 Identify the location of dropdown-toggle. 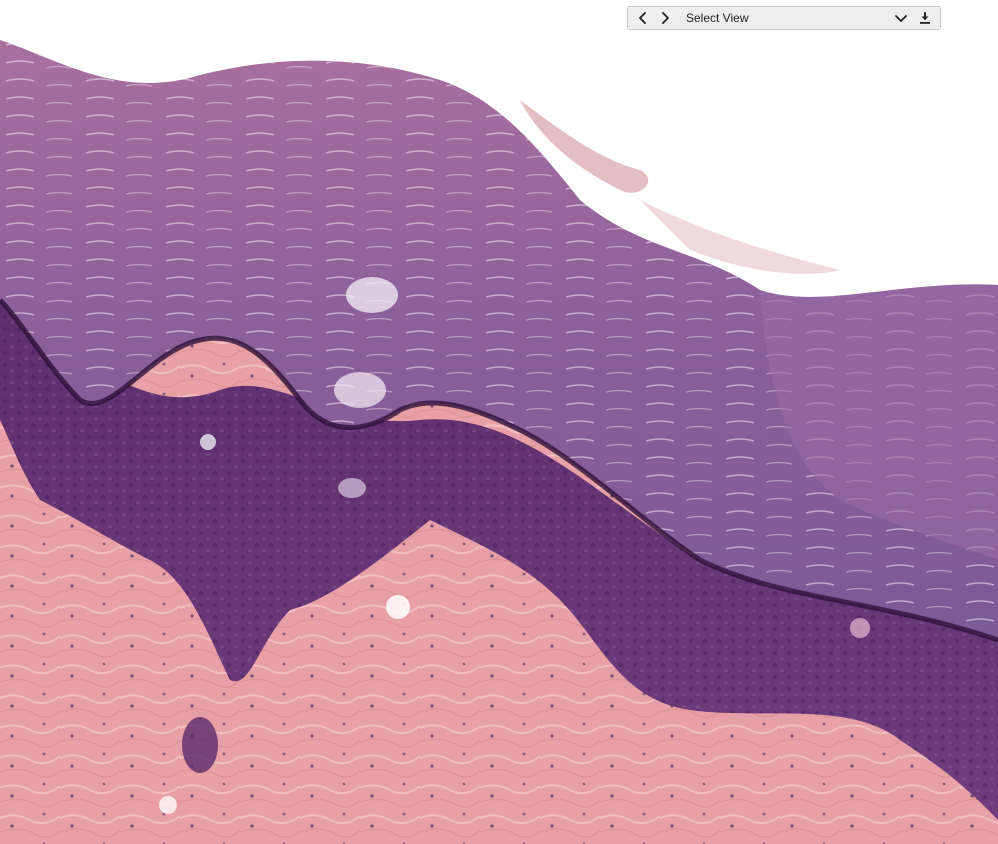
(901, 18).